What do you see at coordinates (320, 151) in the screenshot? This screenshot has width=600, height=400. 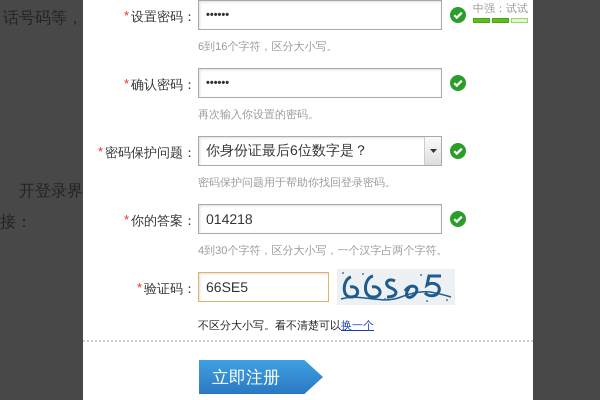 I see `question-dropdown: 你身份证最后6位数字是？` at bounding box center [320, 151].